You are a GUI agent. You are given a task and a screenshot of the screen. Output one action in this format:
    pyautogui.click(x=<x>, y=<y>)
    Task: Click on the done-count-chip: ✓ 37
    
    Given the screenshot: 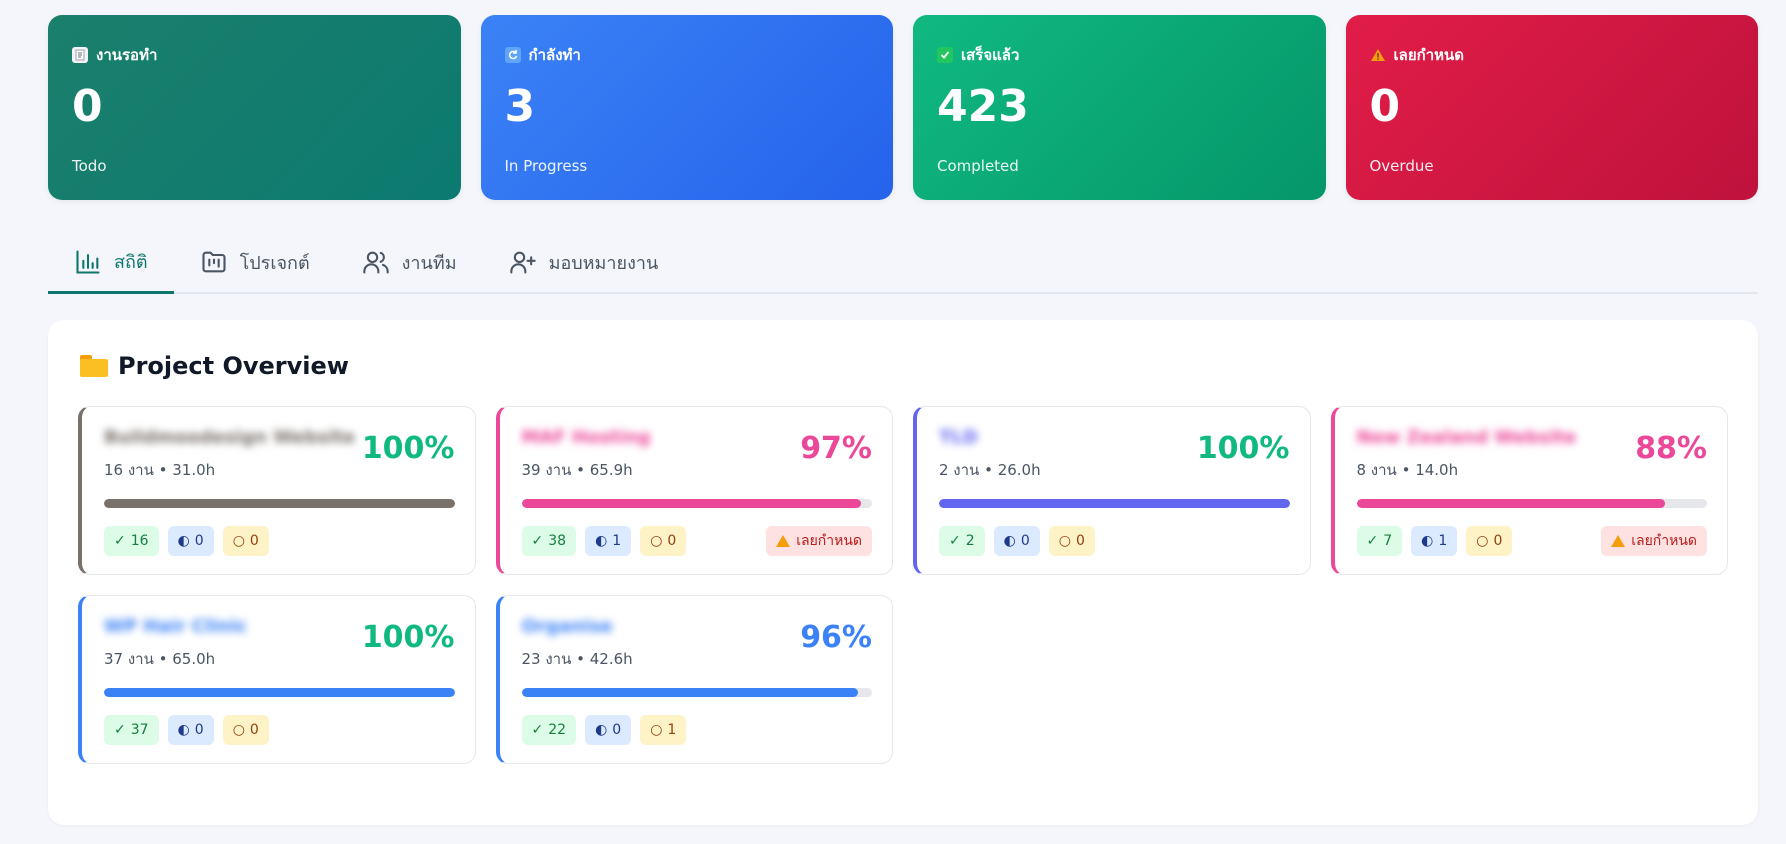 What is the action you would take?
    pyautogui.click(x=131, y=730)
    